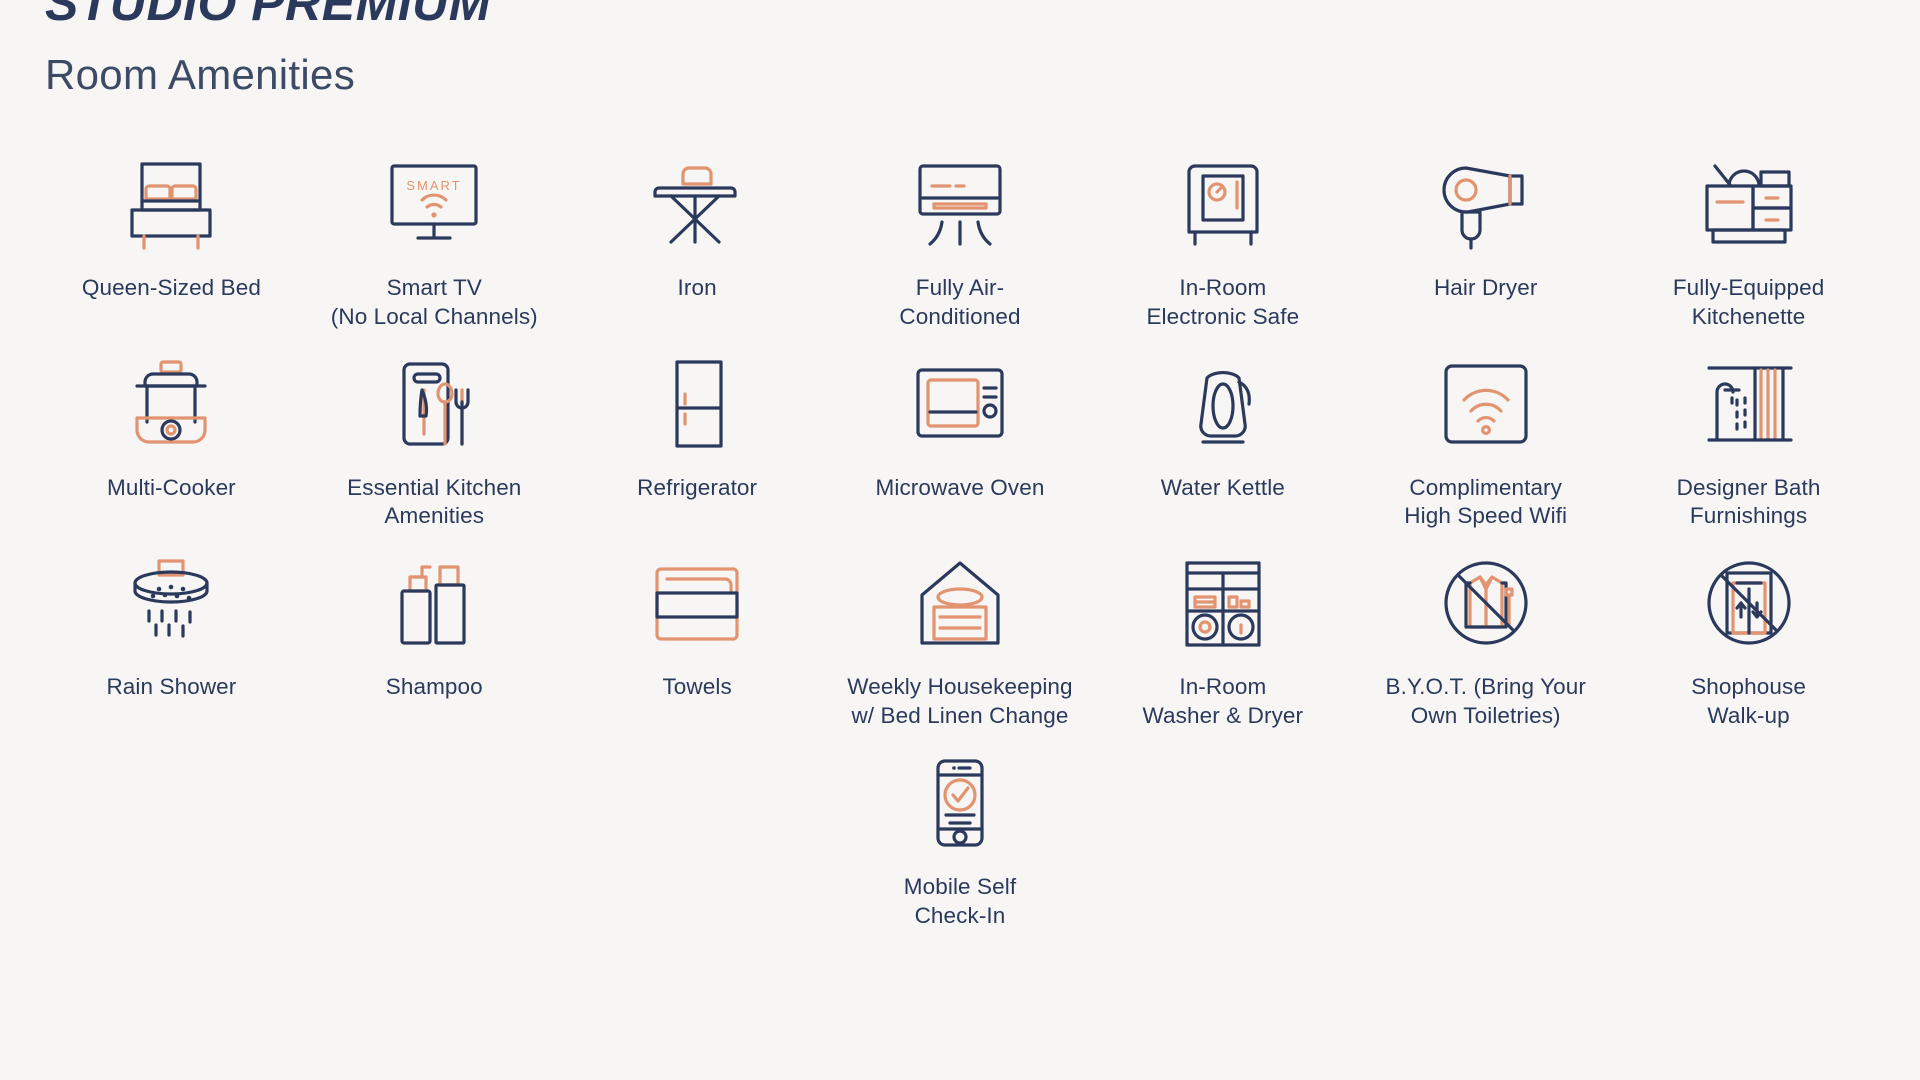 Image resolution: width=1920 pixels, height=1080 pixels. What do you see at coordinates (960, 900) in the screenshot?
I see `amenity-label: Mobile Self Check-In` at bounding box center [960, 900].